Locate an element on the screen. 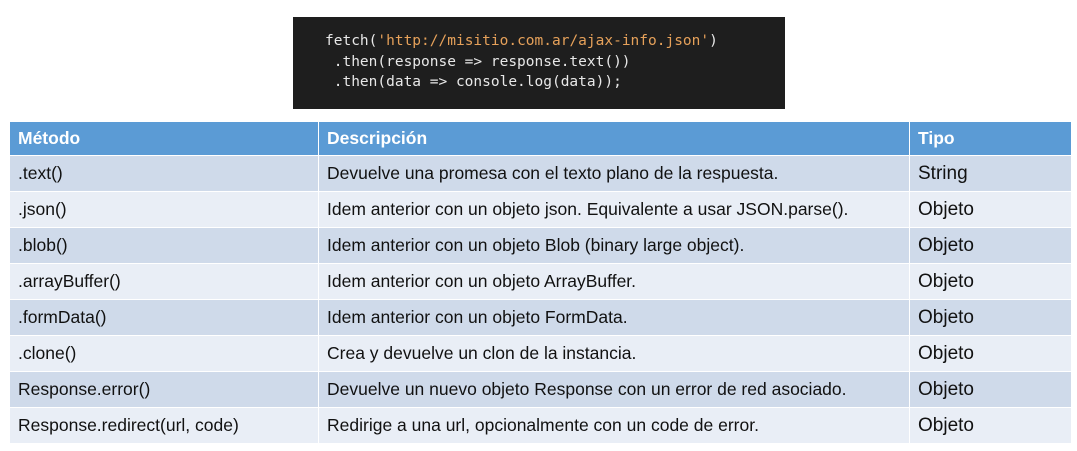 Image resolution: width=1077 pixels, height=451 pixels. method-cell: .text() is located at coordinates (164, 173).